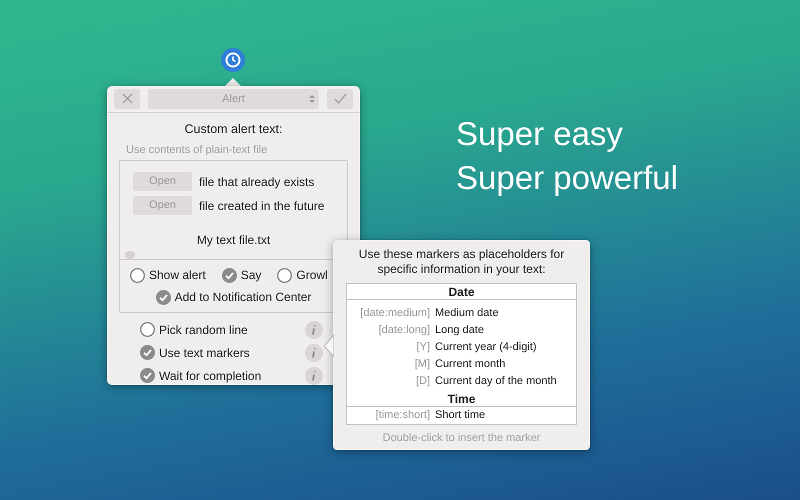 Image resolution: width=800 pixels, height=500 pixels. I want to click on marker-code: [date:long], so click(404, 330).